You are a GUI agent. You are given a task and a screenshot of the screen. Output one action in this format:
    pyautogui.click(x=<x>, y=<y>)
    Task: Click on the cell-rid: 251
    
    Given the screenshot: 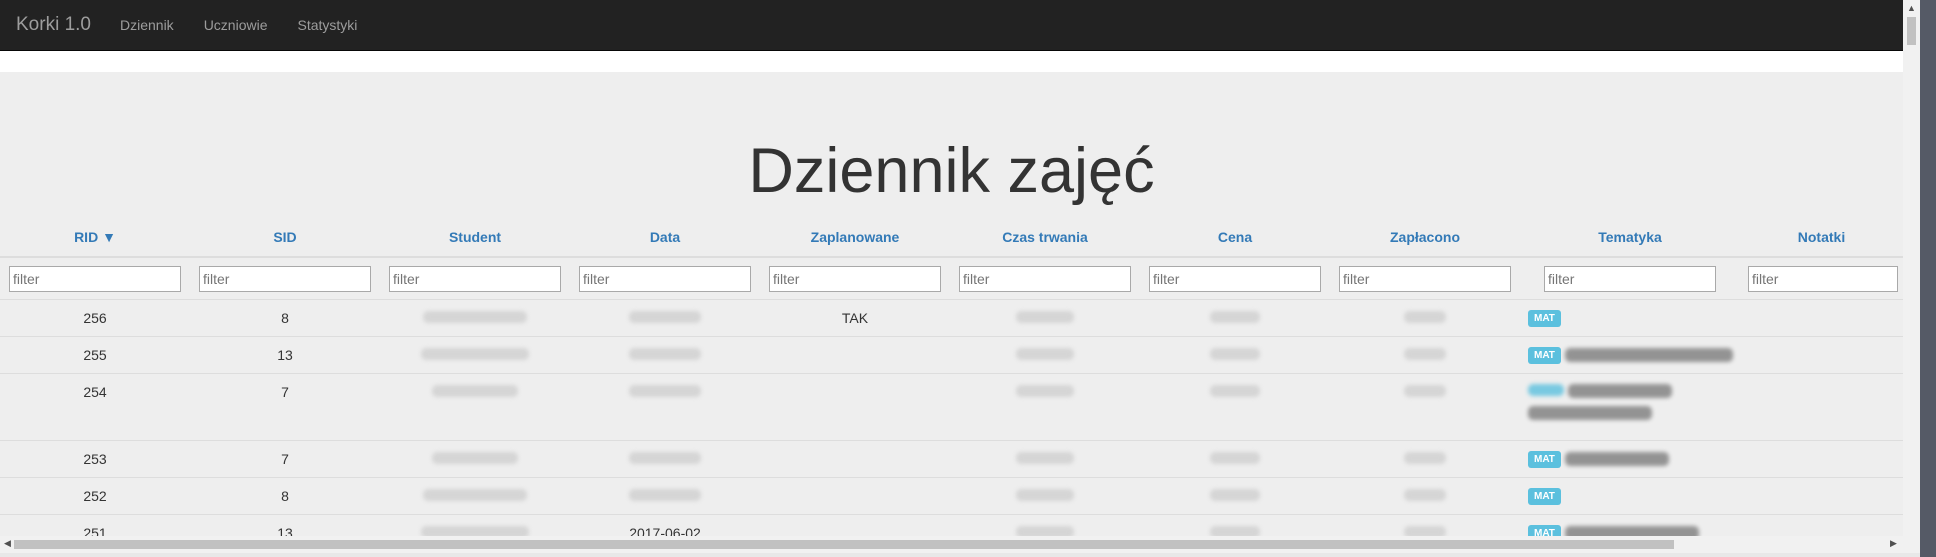 What is the action you would take?
    pyautogui.click(x=95, y=525)
    